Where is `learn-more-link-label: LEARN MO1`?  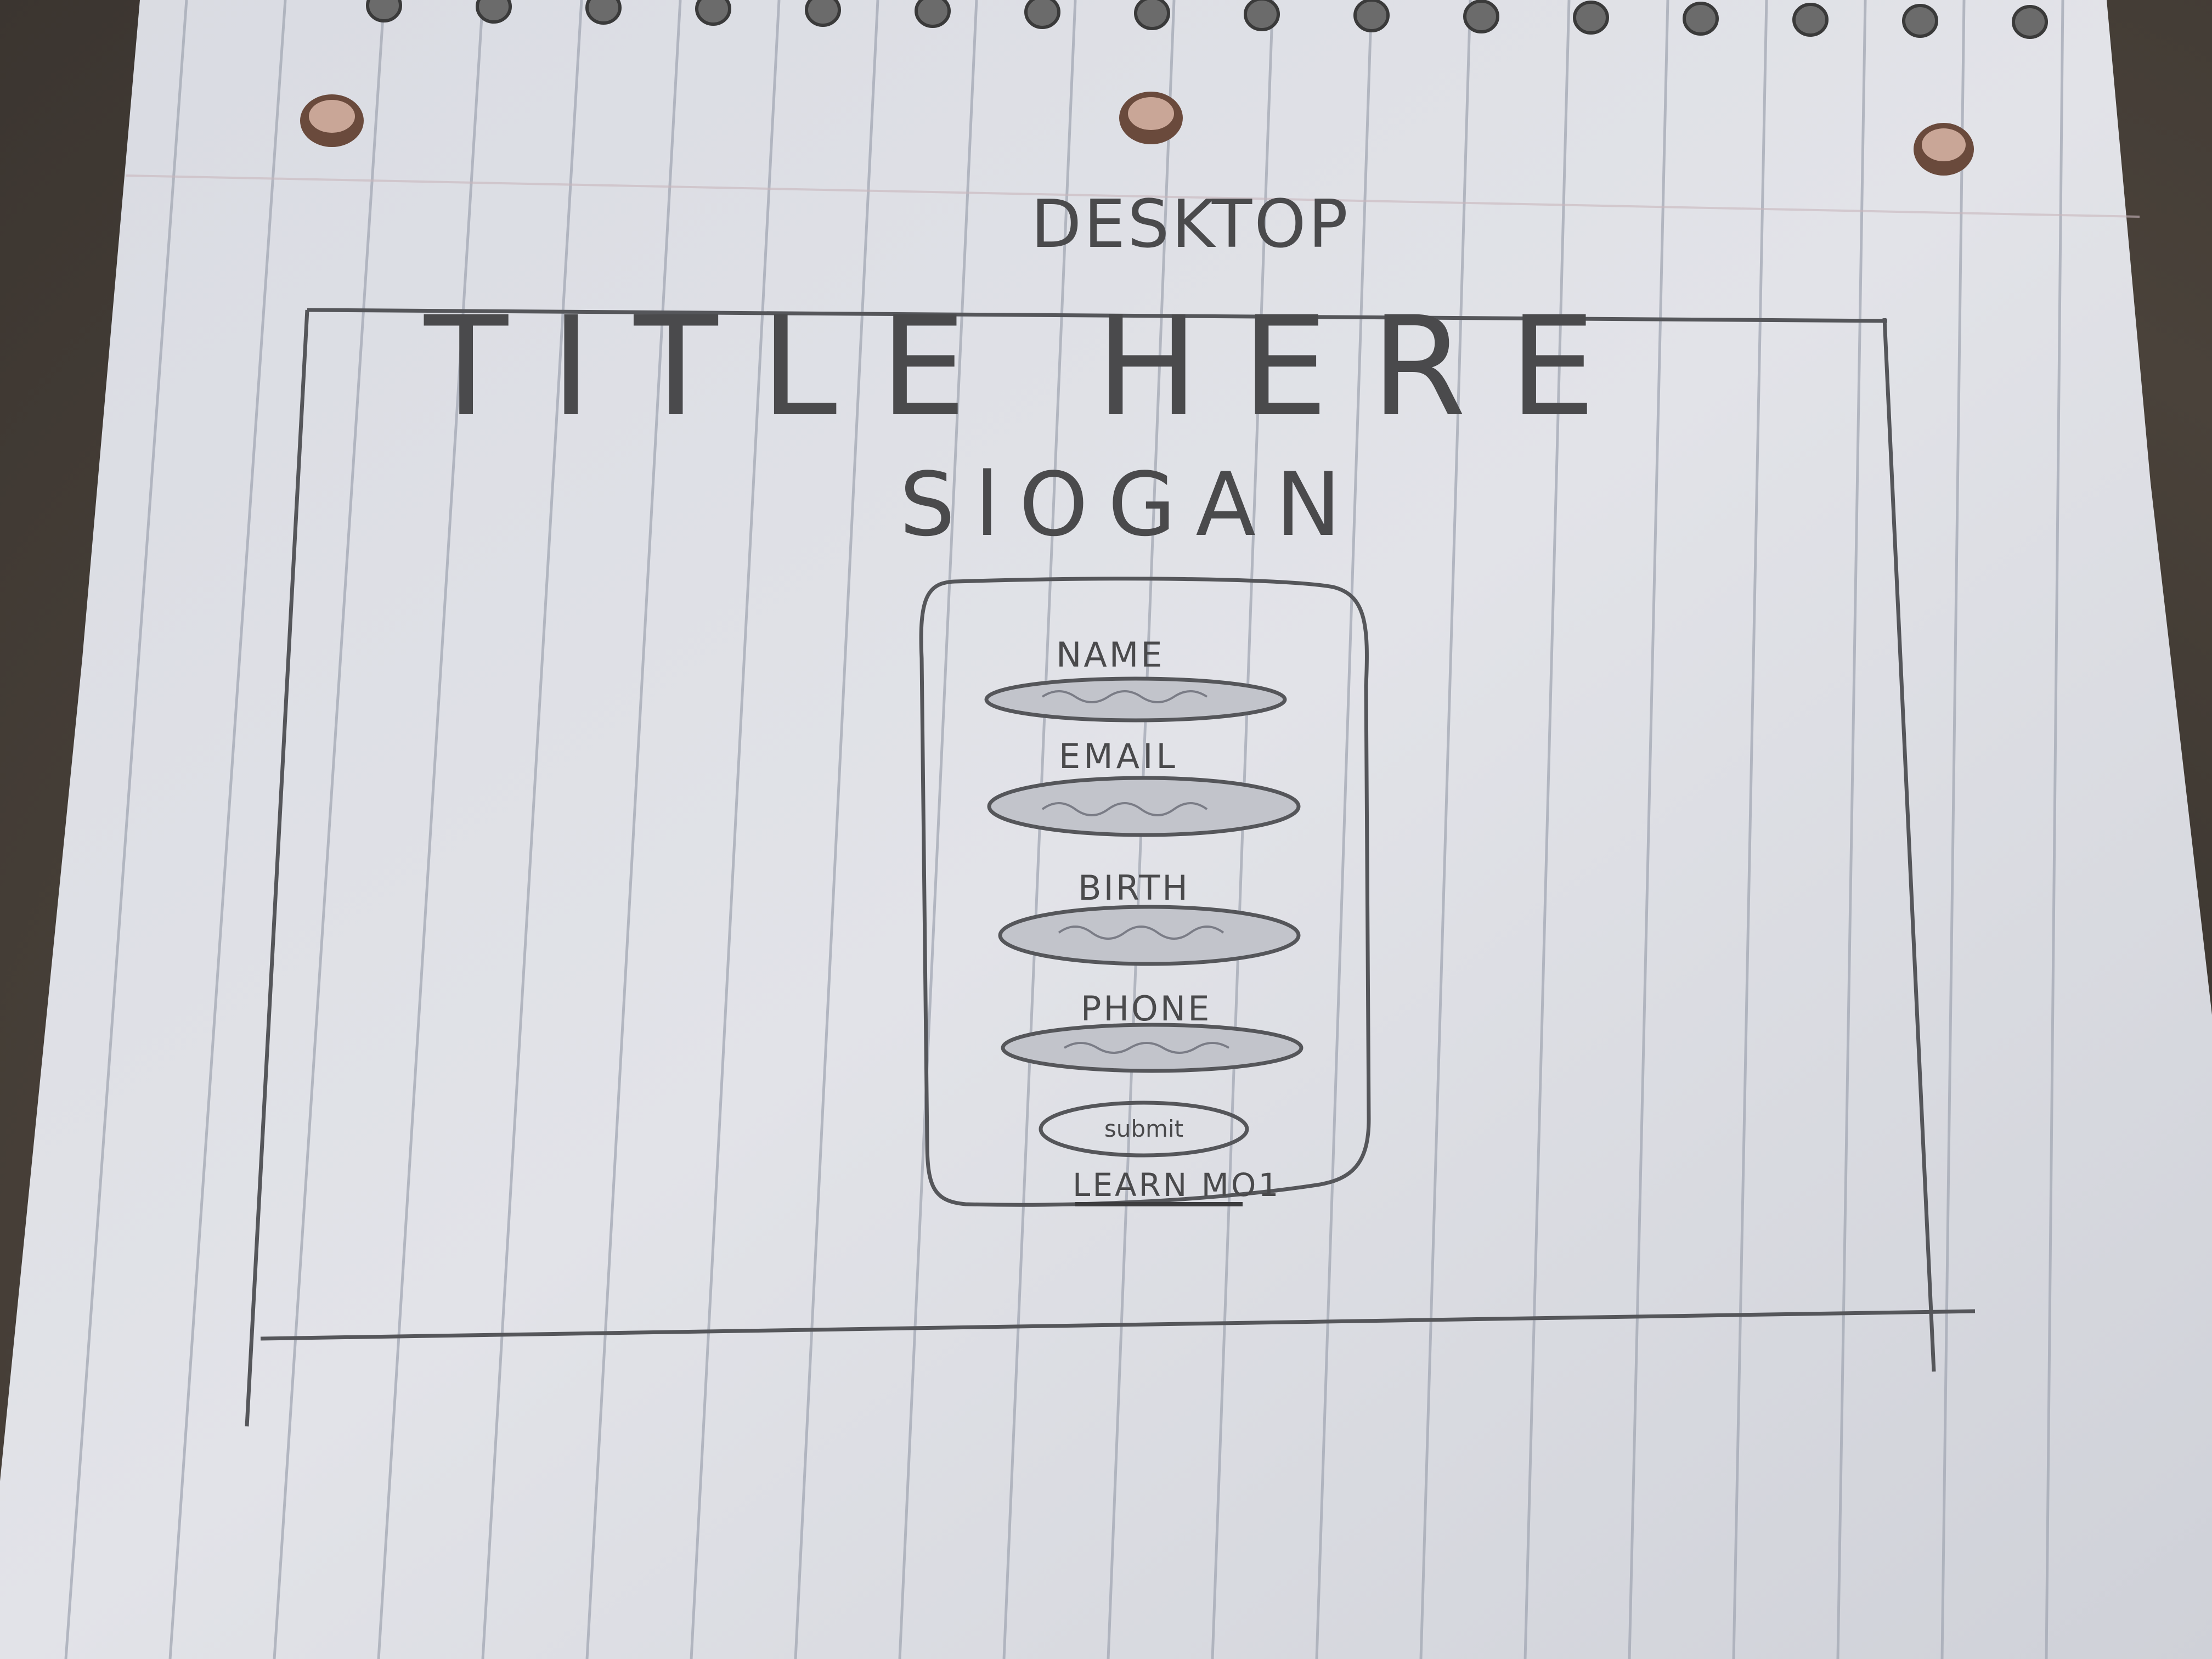
learn-more-link-label: LEARN MO1 is located at coordinates (1176, 1185).